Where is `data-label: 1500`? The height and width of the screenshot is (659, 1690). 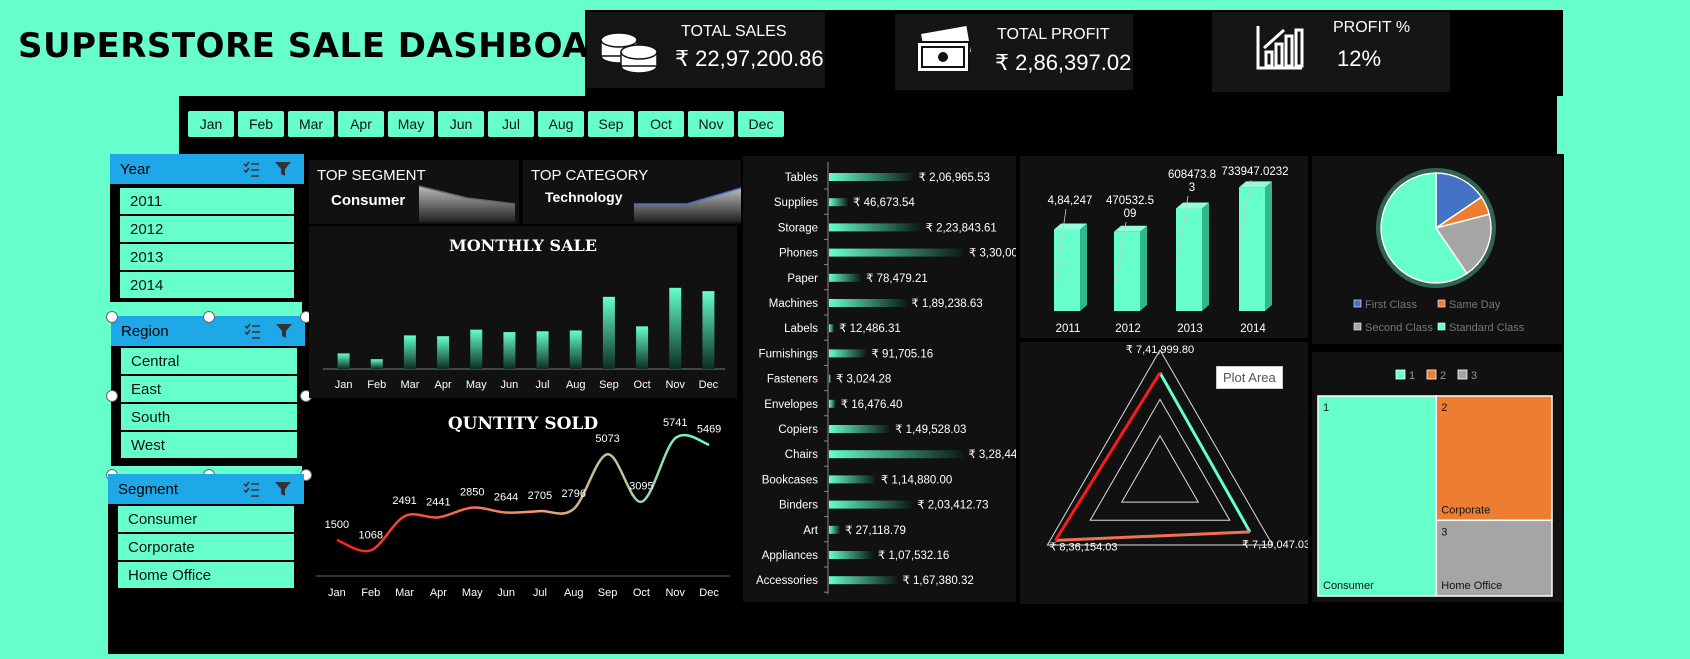
data-label: 1500 is located at coordinates (337, 525).